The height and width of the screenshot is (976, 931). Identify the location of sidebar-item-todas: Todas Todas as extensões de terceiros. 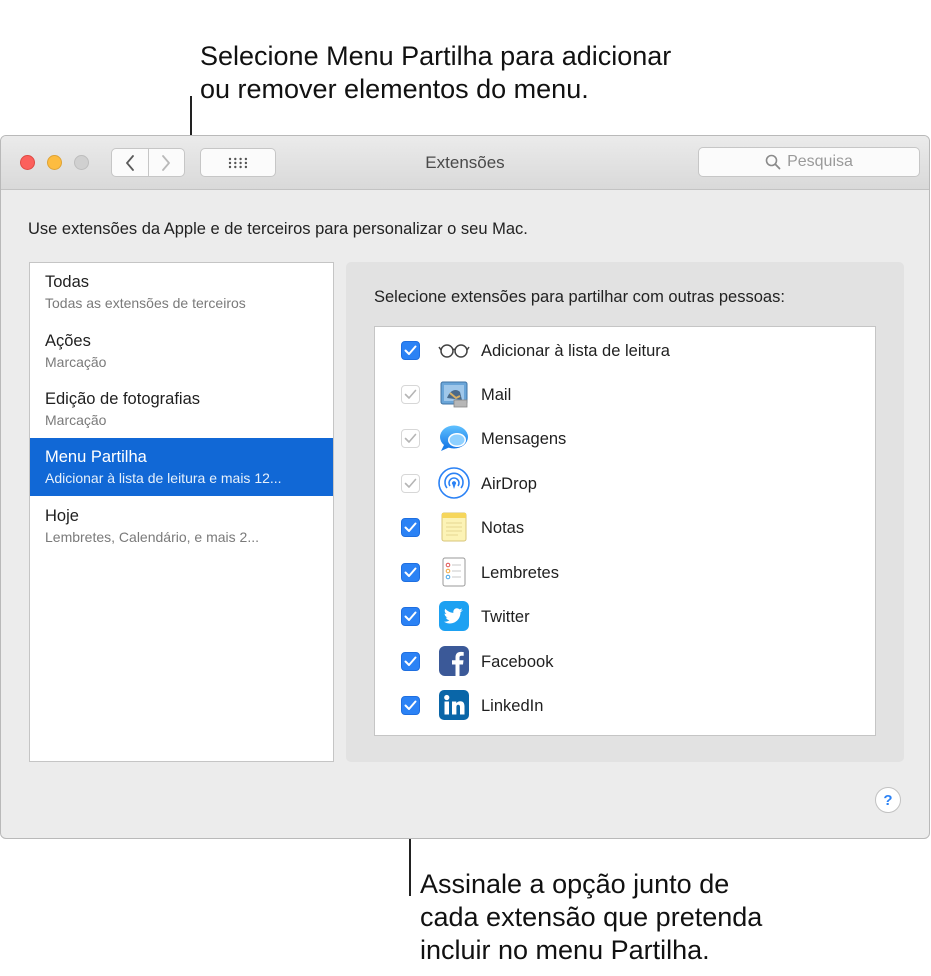
(181, 291).